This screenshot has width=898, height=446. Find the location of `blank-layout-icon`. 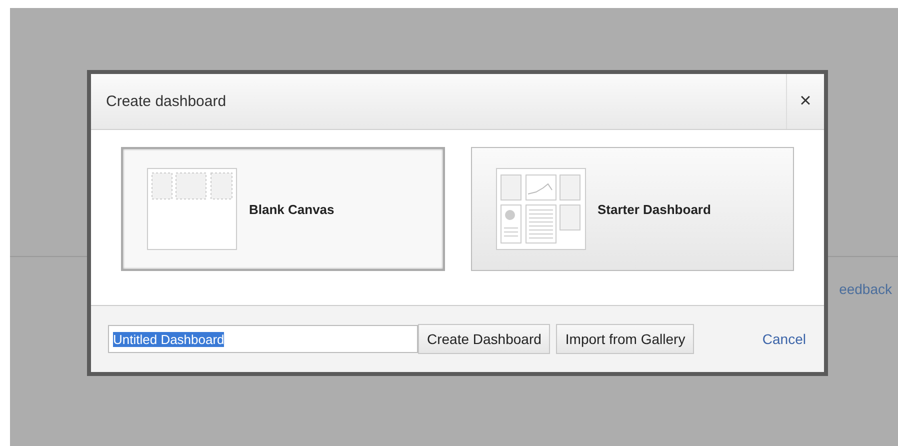

blank-layout-icon is located at coordinates (192, 209).